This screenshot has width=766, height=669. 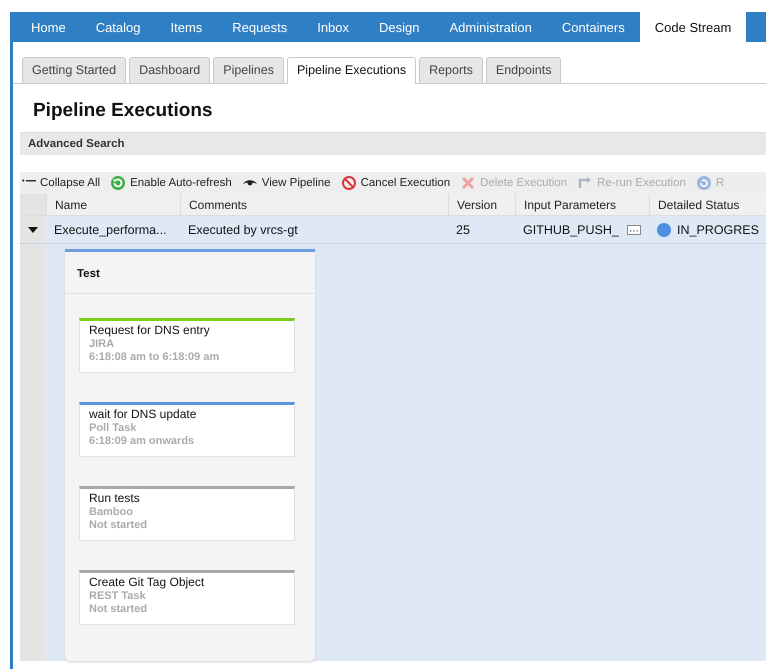 I want to click on table-cell: GITHUB_PUSH_, so click(x=571, y=229).